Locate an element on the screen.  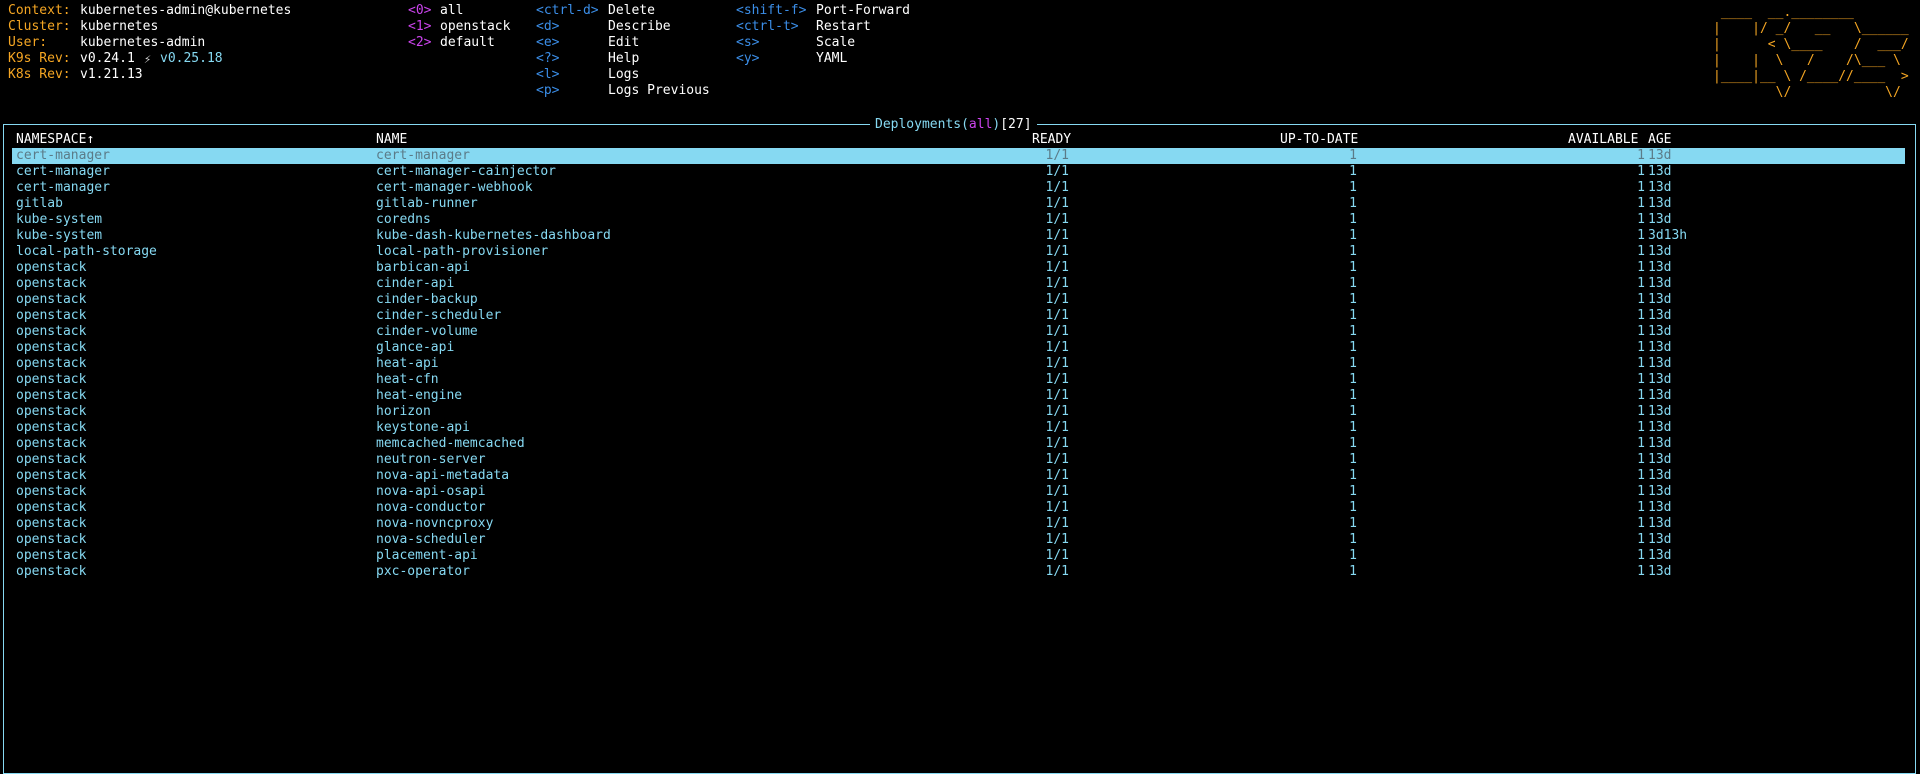
namespace-key: <1> is located at coordinates (419, 27).